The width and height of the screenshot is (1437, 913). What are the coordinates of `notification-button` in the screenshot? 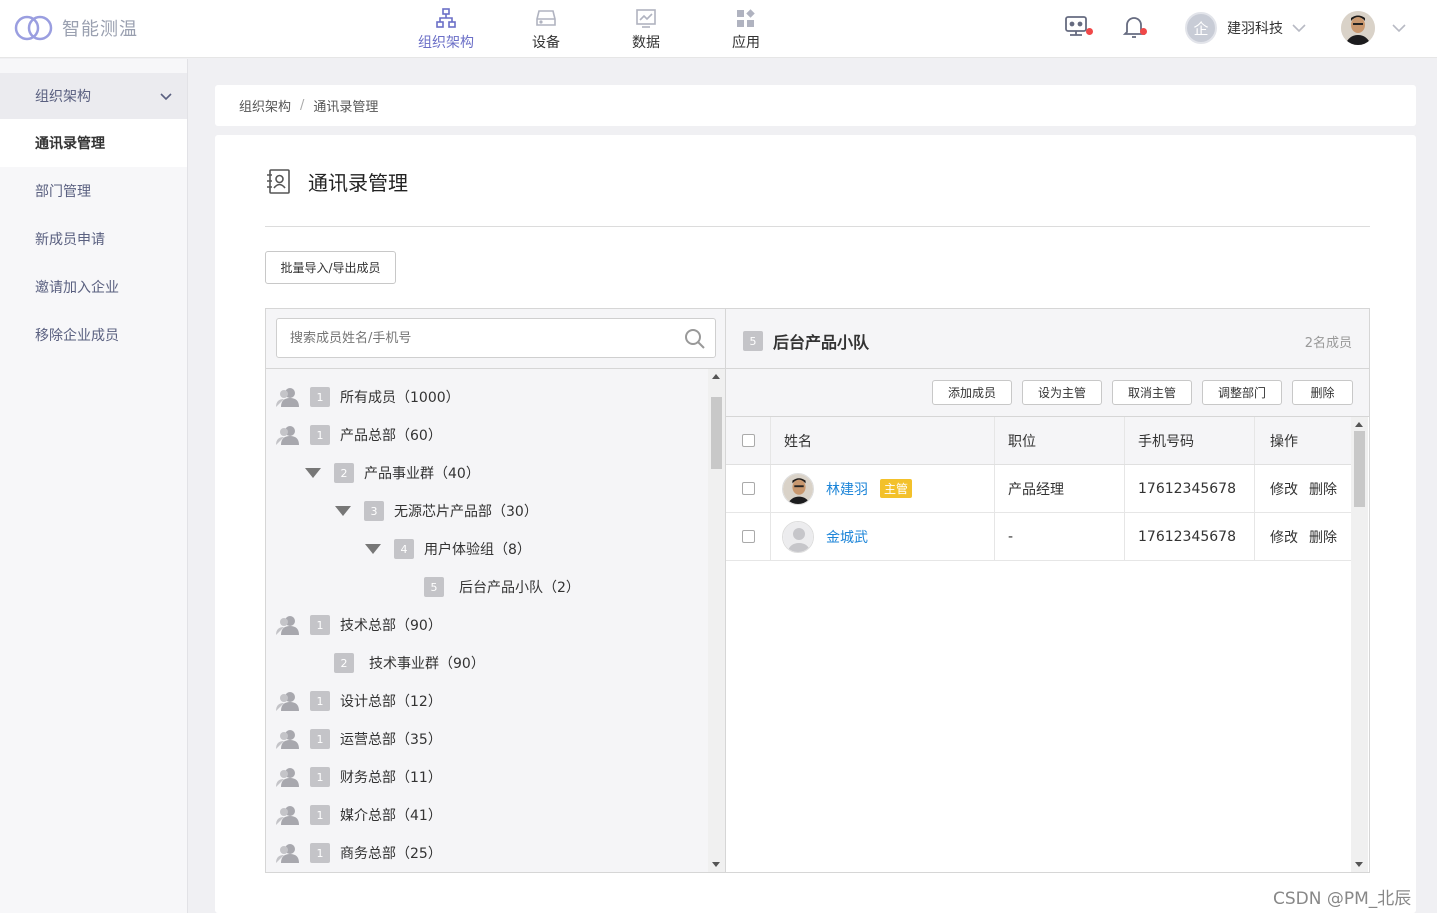 It's located at (1136, 29).